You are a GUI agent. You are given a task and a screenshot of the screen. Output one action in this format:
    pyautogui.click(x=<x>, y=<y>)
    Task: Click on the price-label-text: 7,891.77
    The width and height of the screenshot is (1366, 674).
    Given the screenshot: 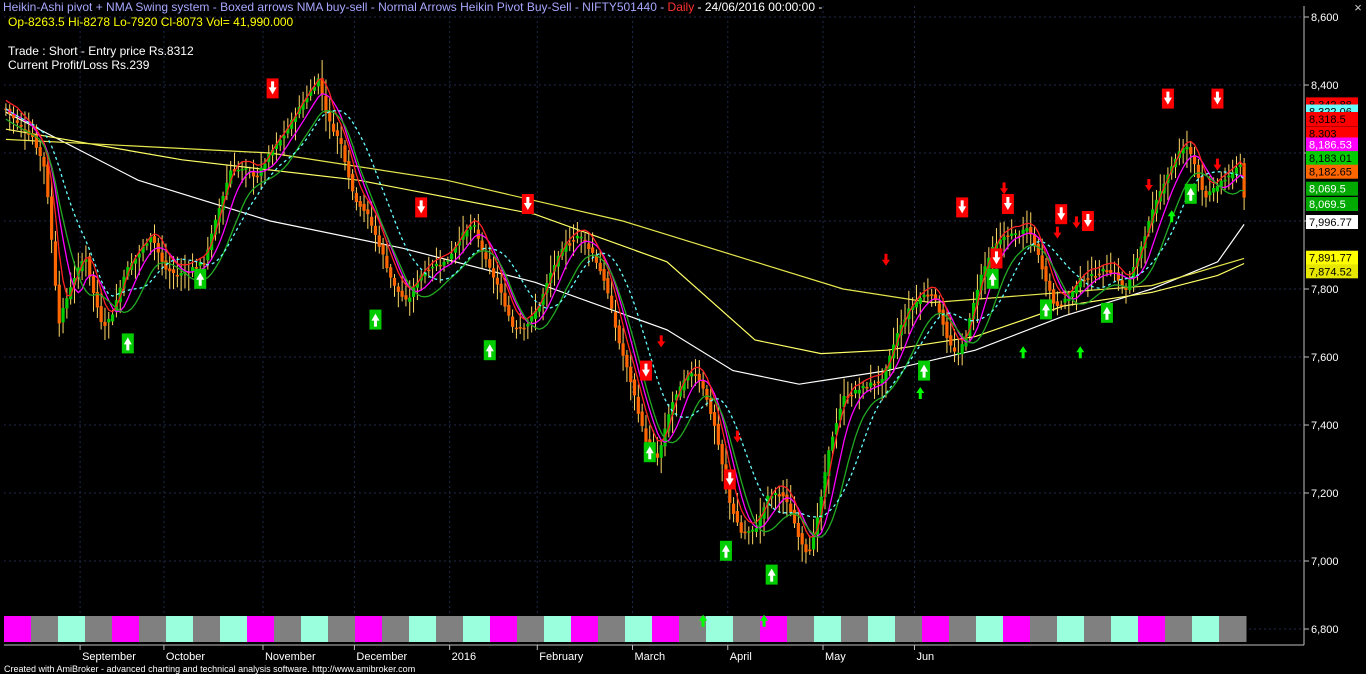 What is the action you would take?
    pyautogui.click(x=1330, y=259)
    